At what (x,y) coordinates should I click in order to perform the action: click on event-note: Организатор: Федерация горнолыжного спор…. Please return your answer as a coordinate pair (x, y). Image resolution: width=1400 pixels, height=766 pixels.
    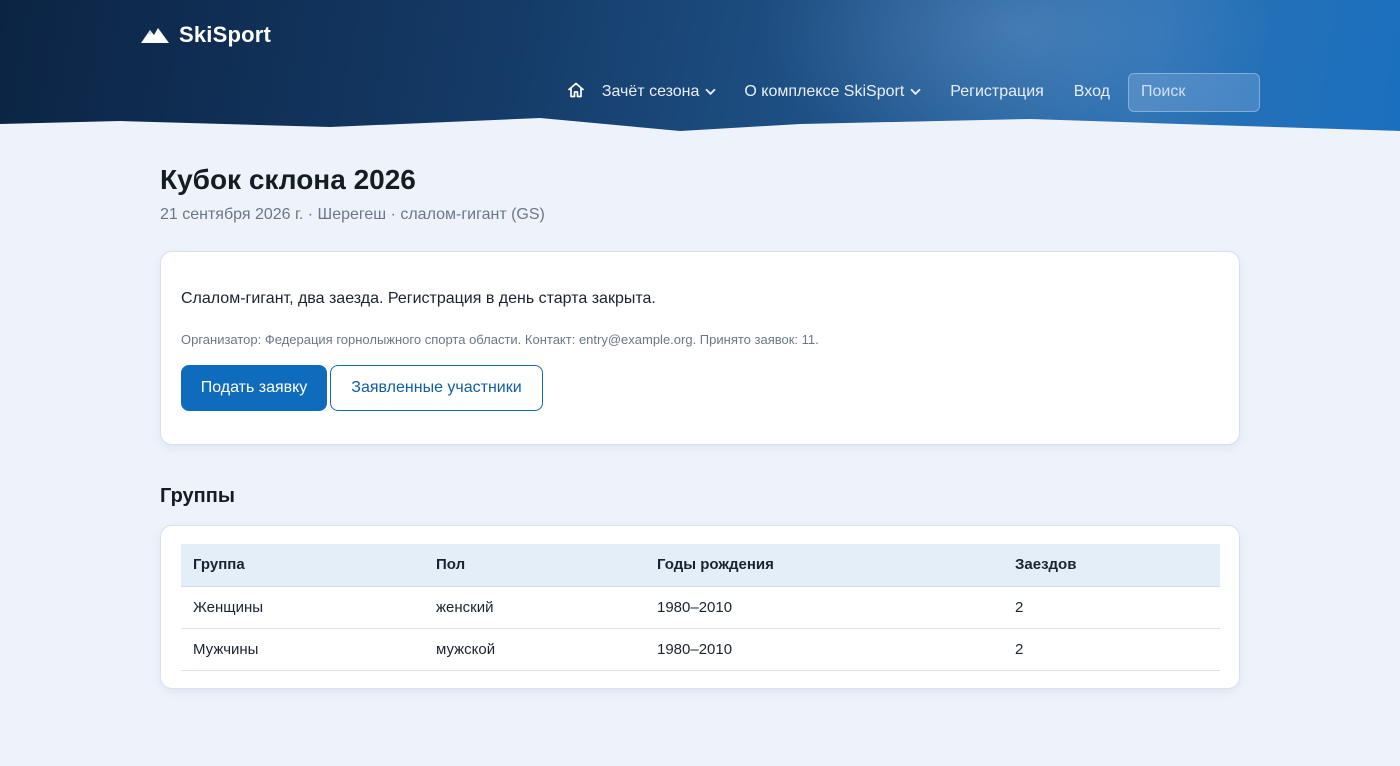
    Looking at the image, I should click on (500, 339).